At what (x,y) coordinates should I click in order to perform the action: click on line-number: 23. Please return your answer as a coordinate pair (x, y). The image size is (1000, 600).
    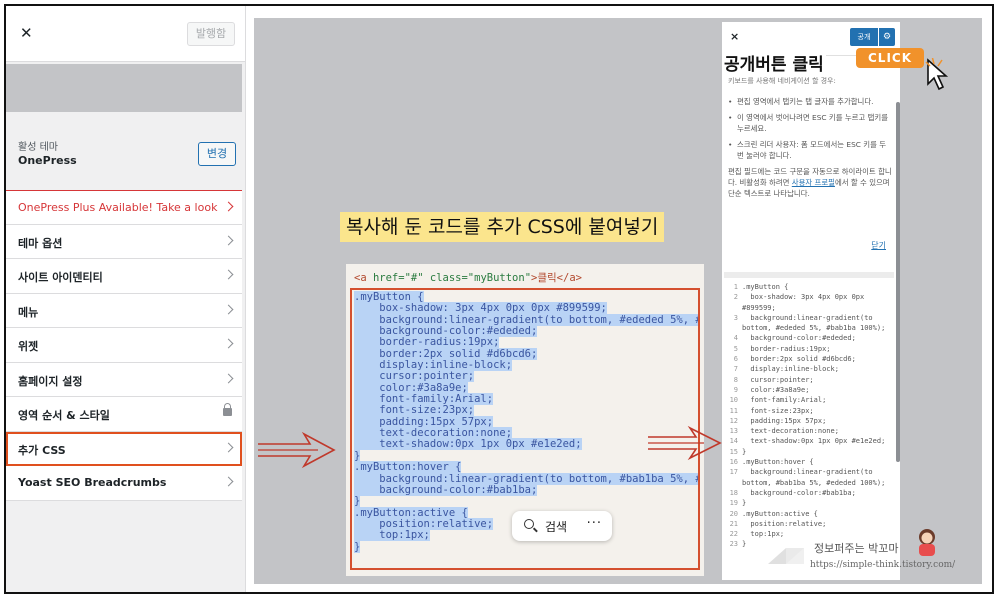
    Looking at the image, I should click on (733, 544).